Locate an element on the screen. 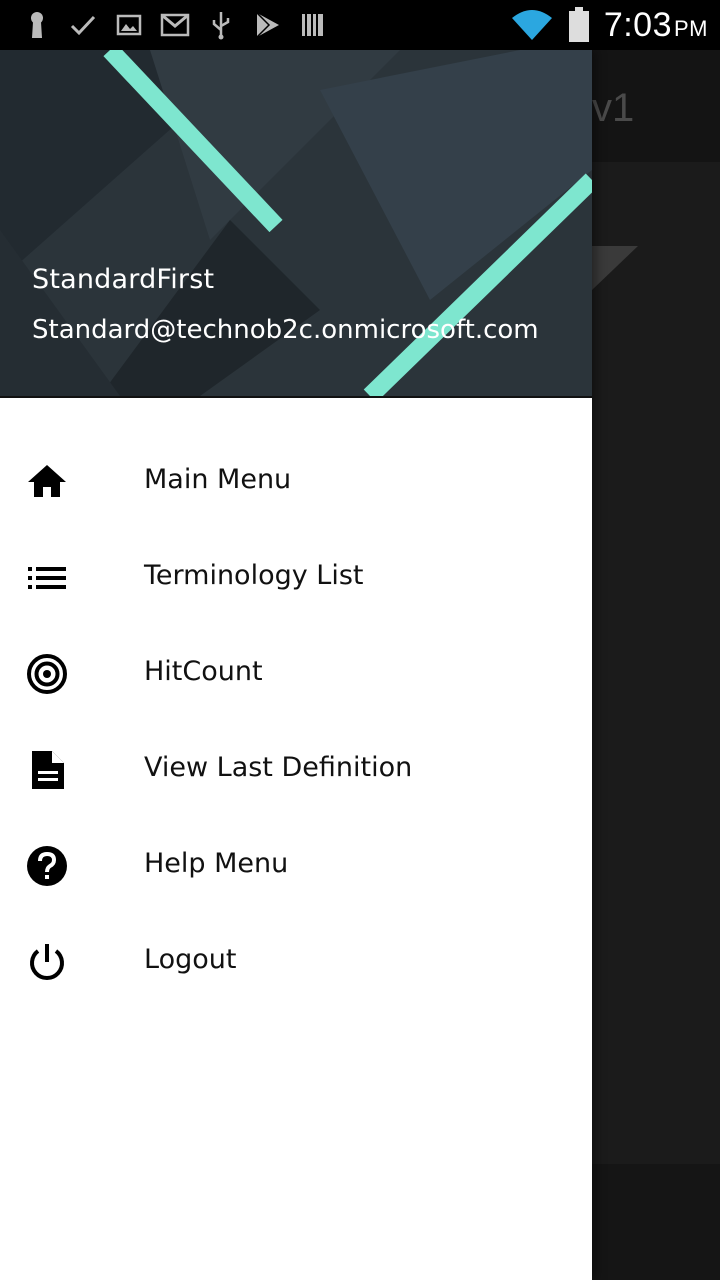 Image resolution: width=720 pixels, height=1280 pixels. user-email: Standard@technob2c.onmicrosoft.com is located at coordinates (285, 330).